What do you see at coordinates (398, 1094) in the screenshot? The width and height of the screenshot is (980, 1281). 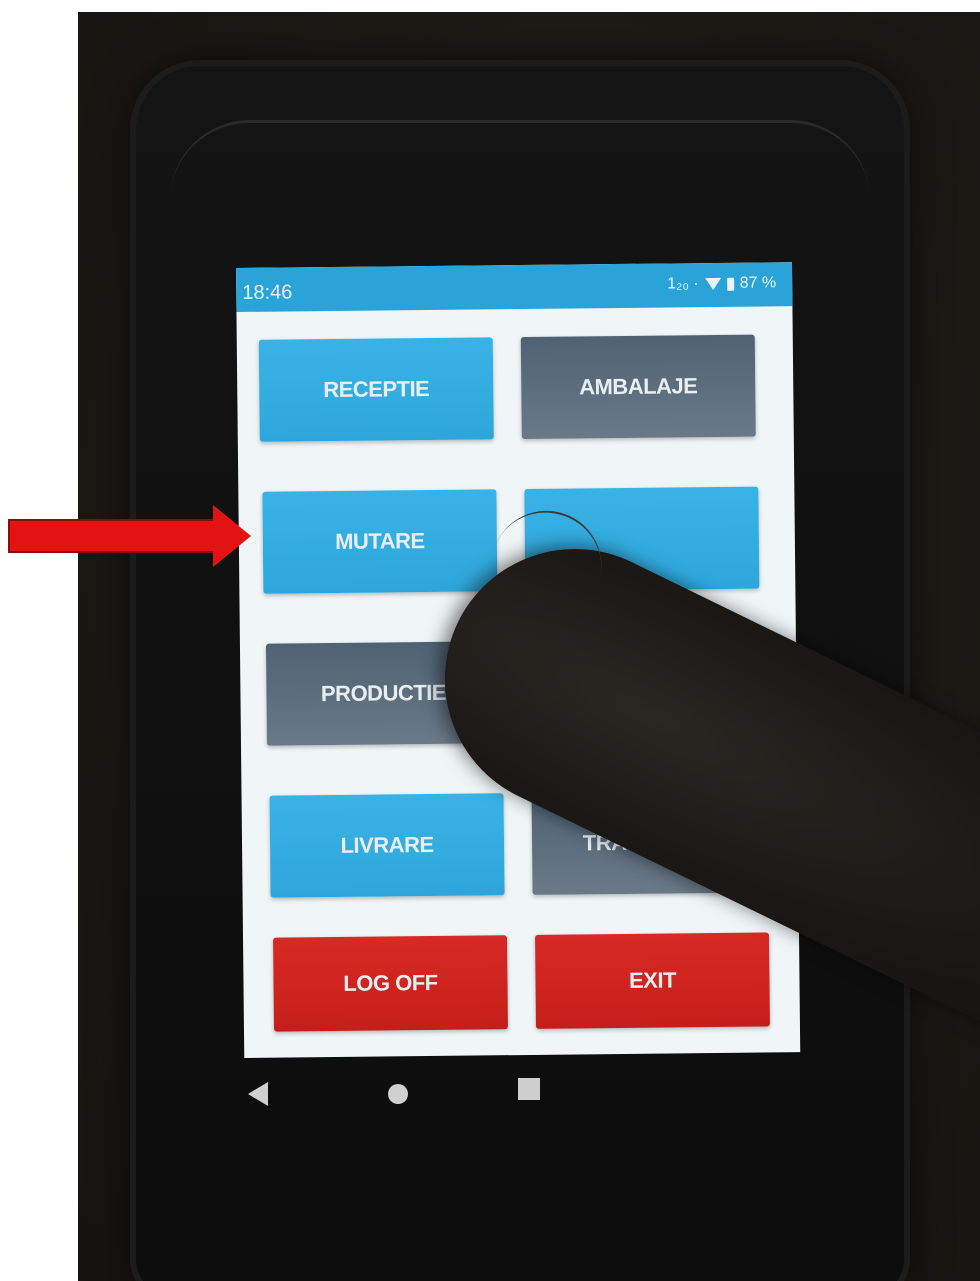 I see `home-icon` at bounding box center [398, 1094].